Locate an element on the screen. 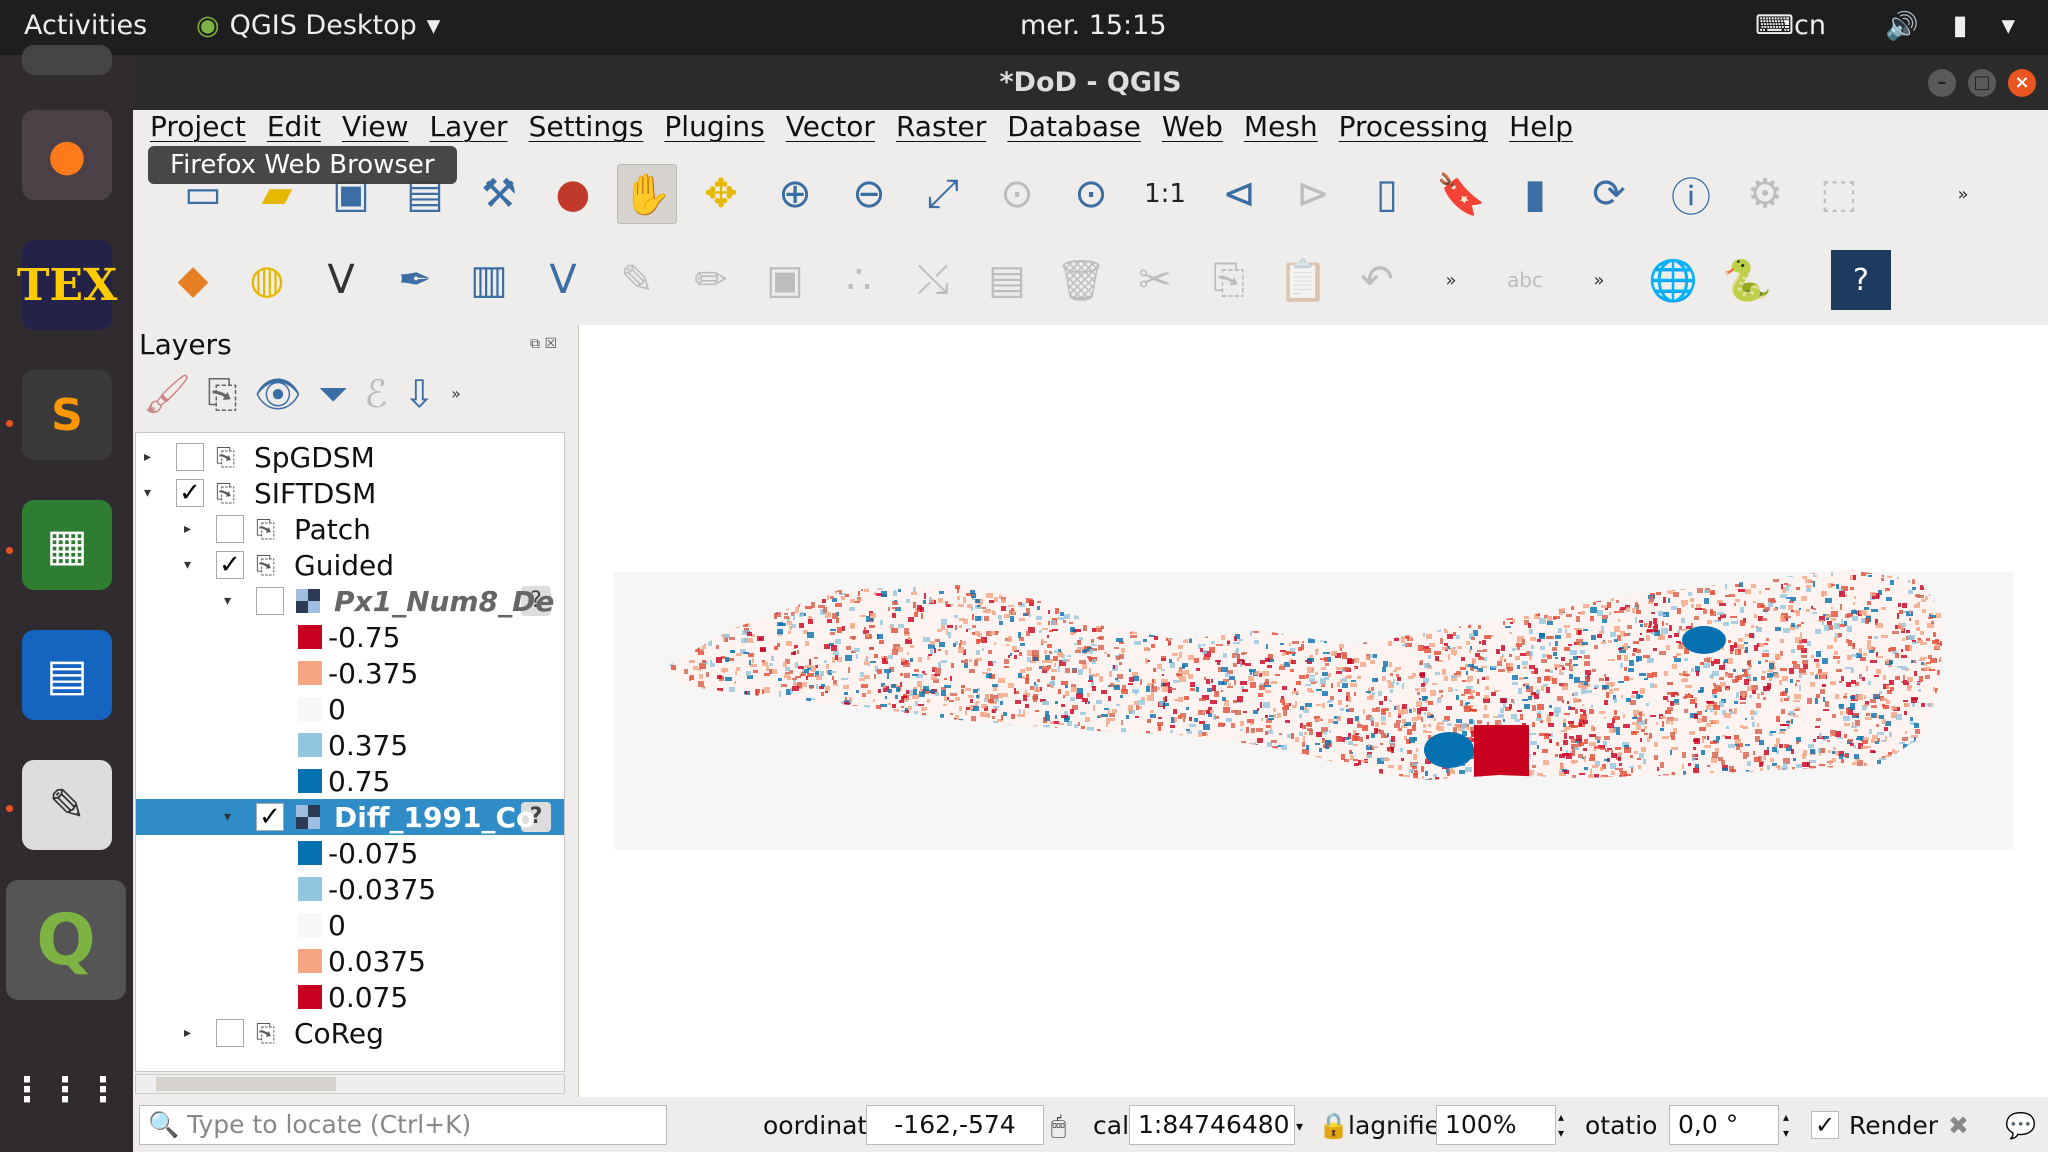  horizontal-scrollbar is located at coordinates (350, 1084).